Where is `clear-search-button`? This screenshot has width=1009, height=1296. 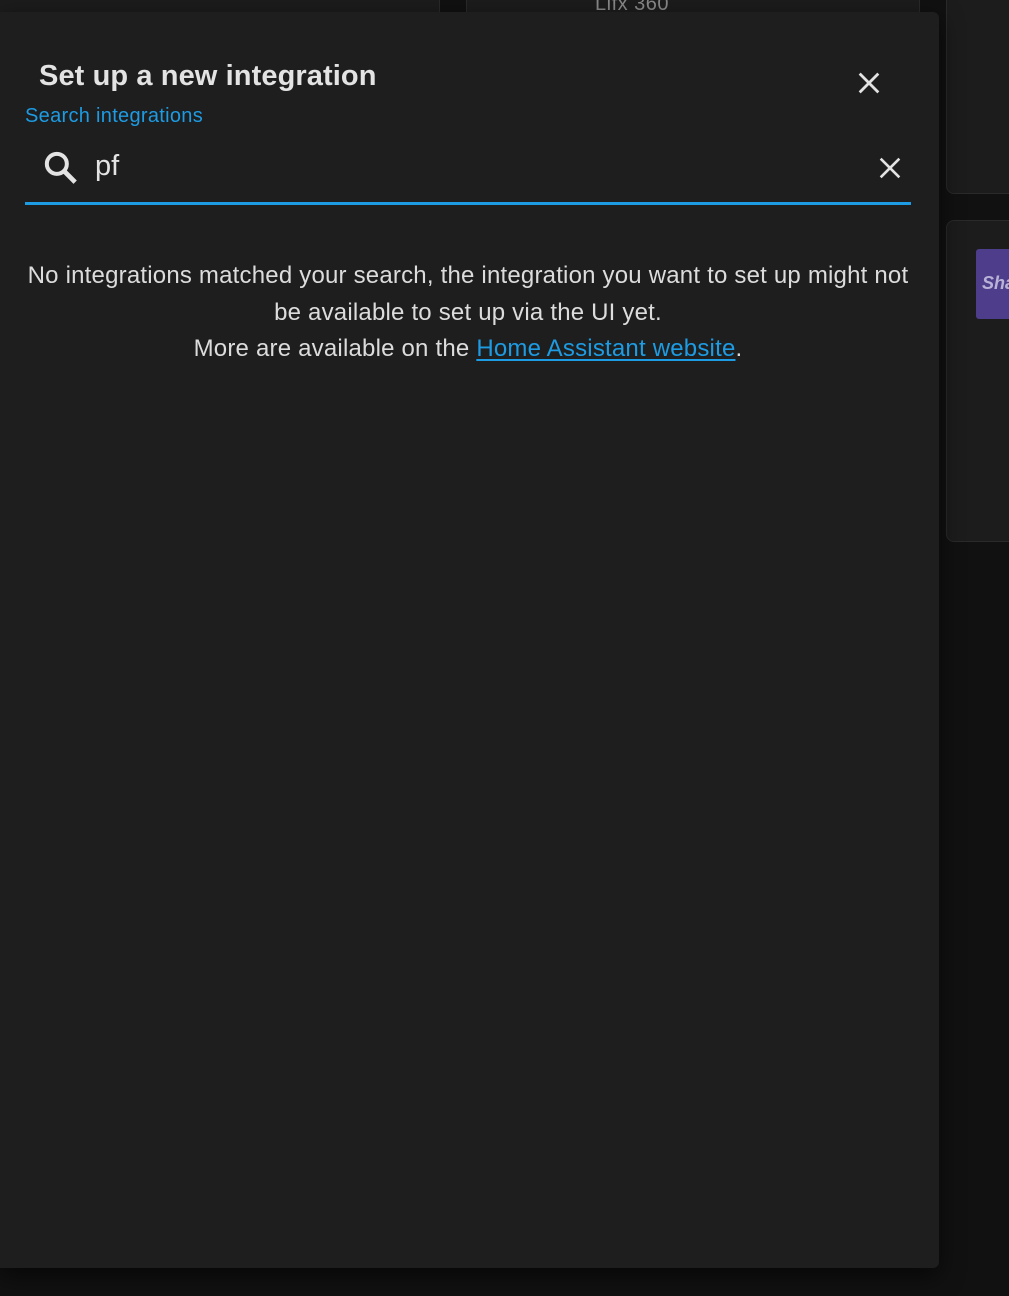
clear-search-button is located at coordinates (890, 168).